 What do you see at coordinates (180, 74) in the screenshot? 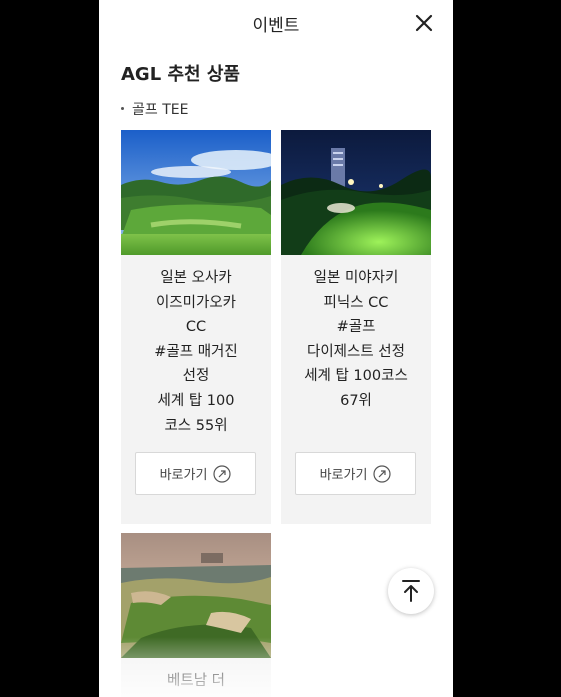
I see `section-title: AGL 추천 상품` at bounding box center [180, 74].